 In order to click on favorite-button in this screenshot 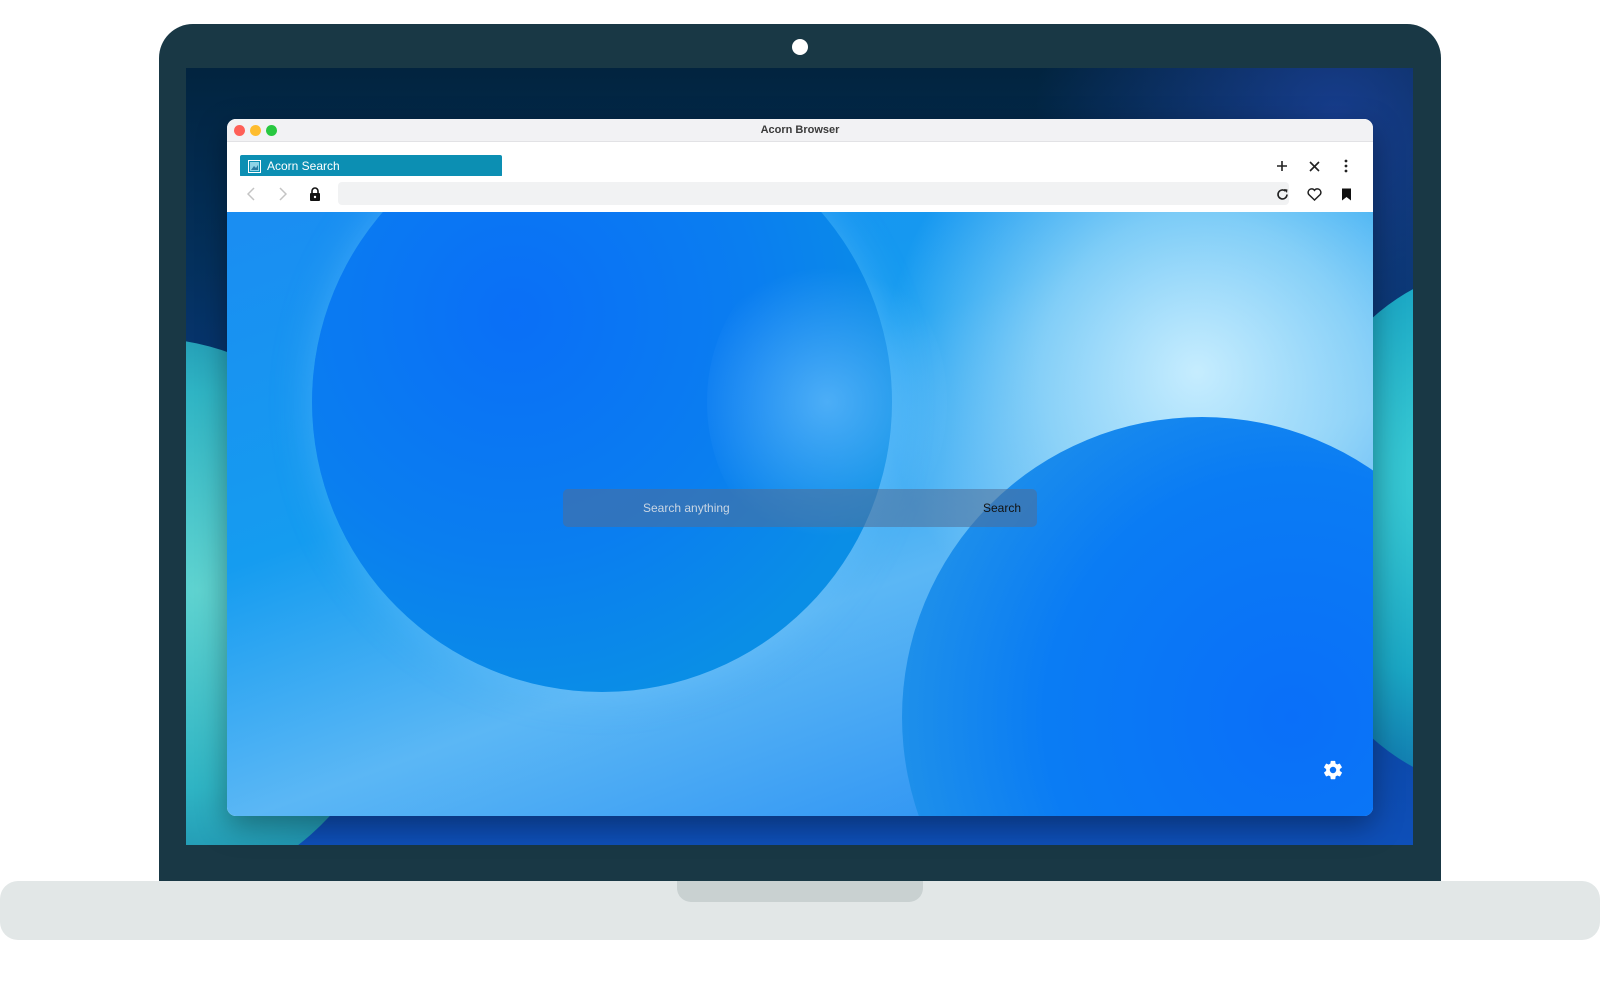, I will do `click(1314, 194)`.